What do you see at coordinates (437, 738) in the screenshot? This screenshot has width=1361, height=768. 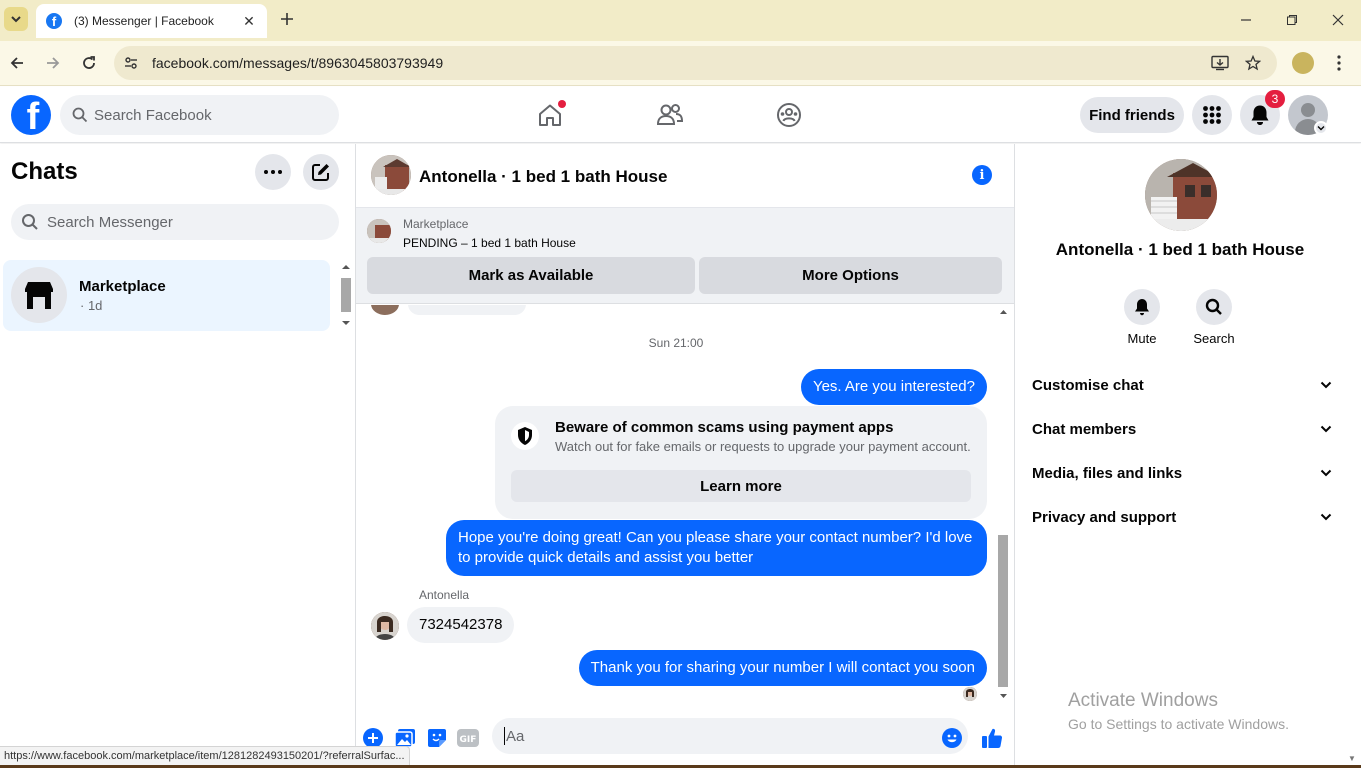 I see `sticker-button` at bounding box center [437, 738].